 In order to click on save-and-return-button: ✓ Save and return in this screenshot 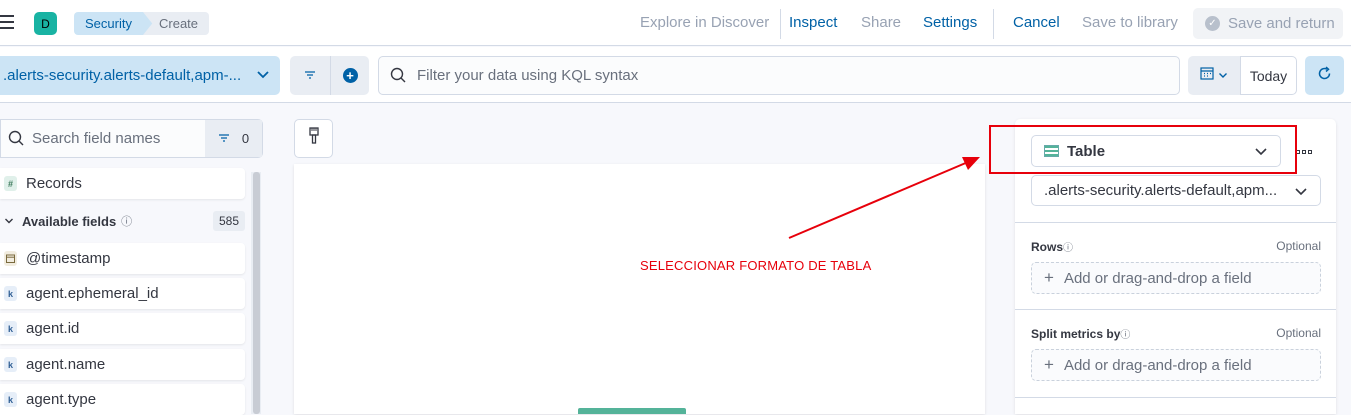, I will do `click(1268, 23)`.